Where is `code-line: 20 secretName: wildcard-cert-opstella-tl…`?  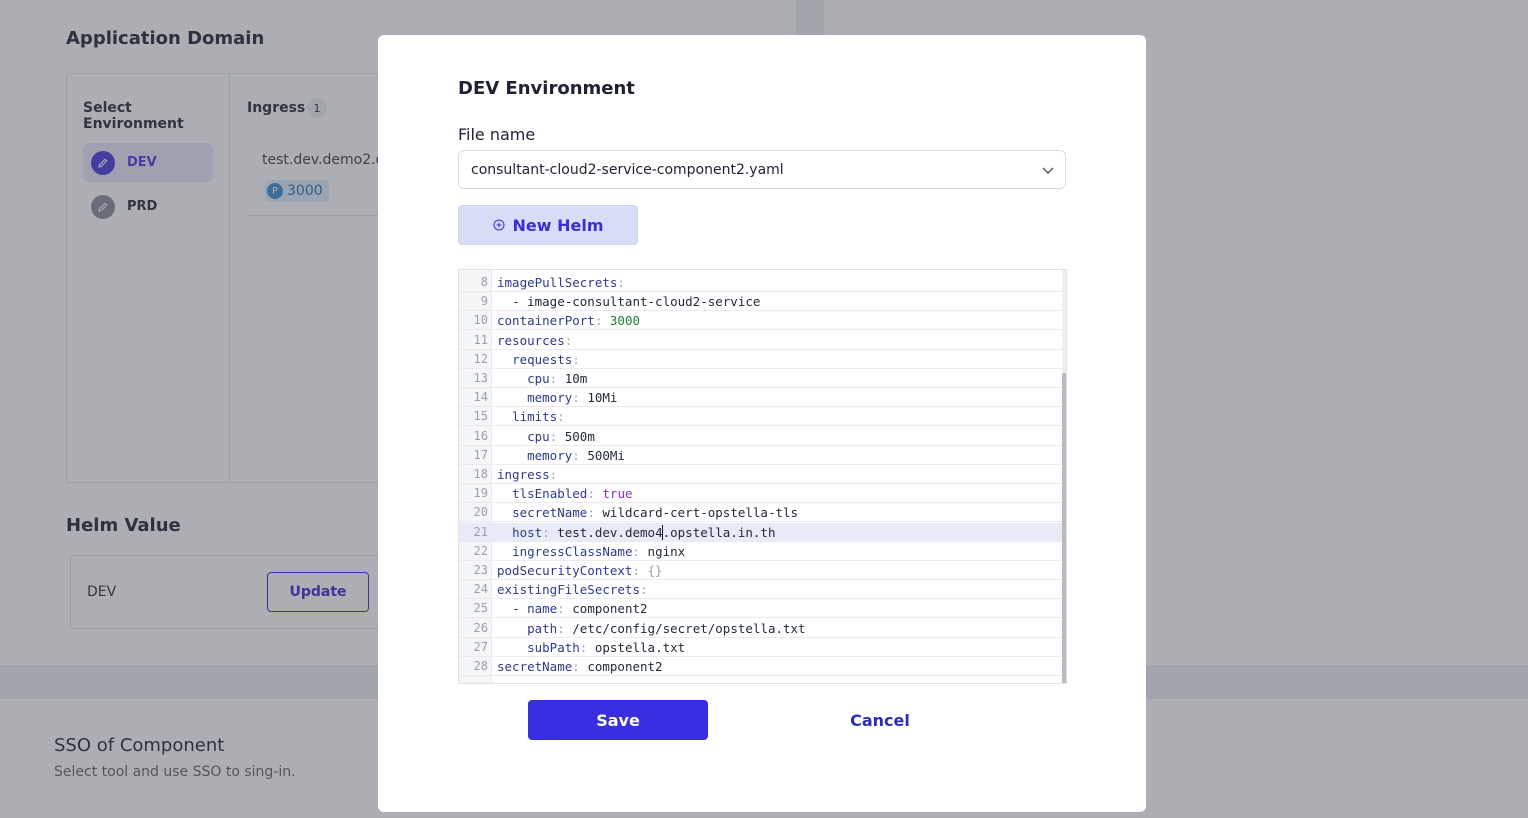
code-line: 20 secretName: wildcard-cert-opstella-tl… is located at coordinates (760, 513).